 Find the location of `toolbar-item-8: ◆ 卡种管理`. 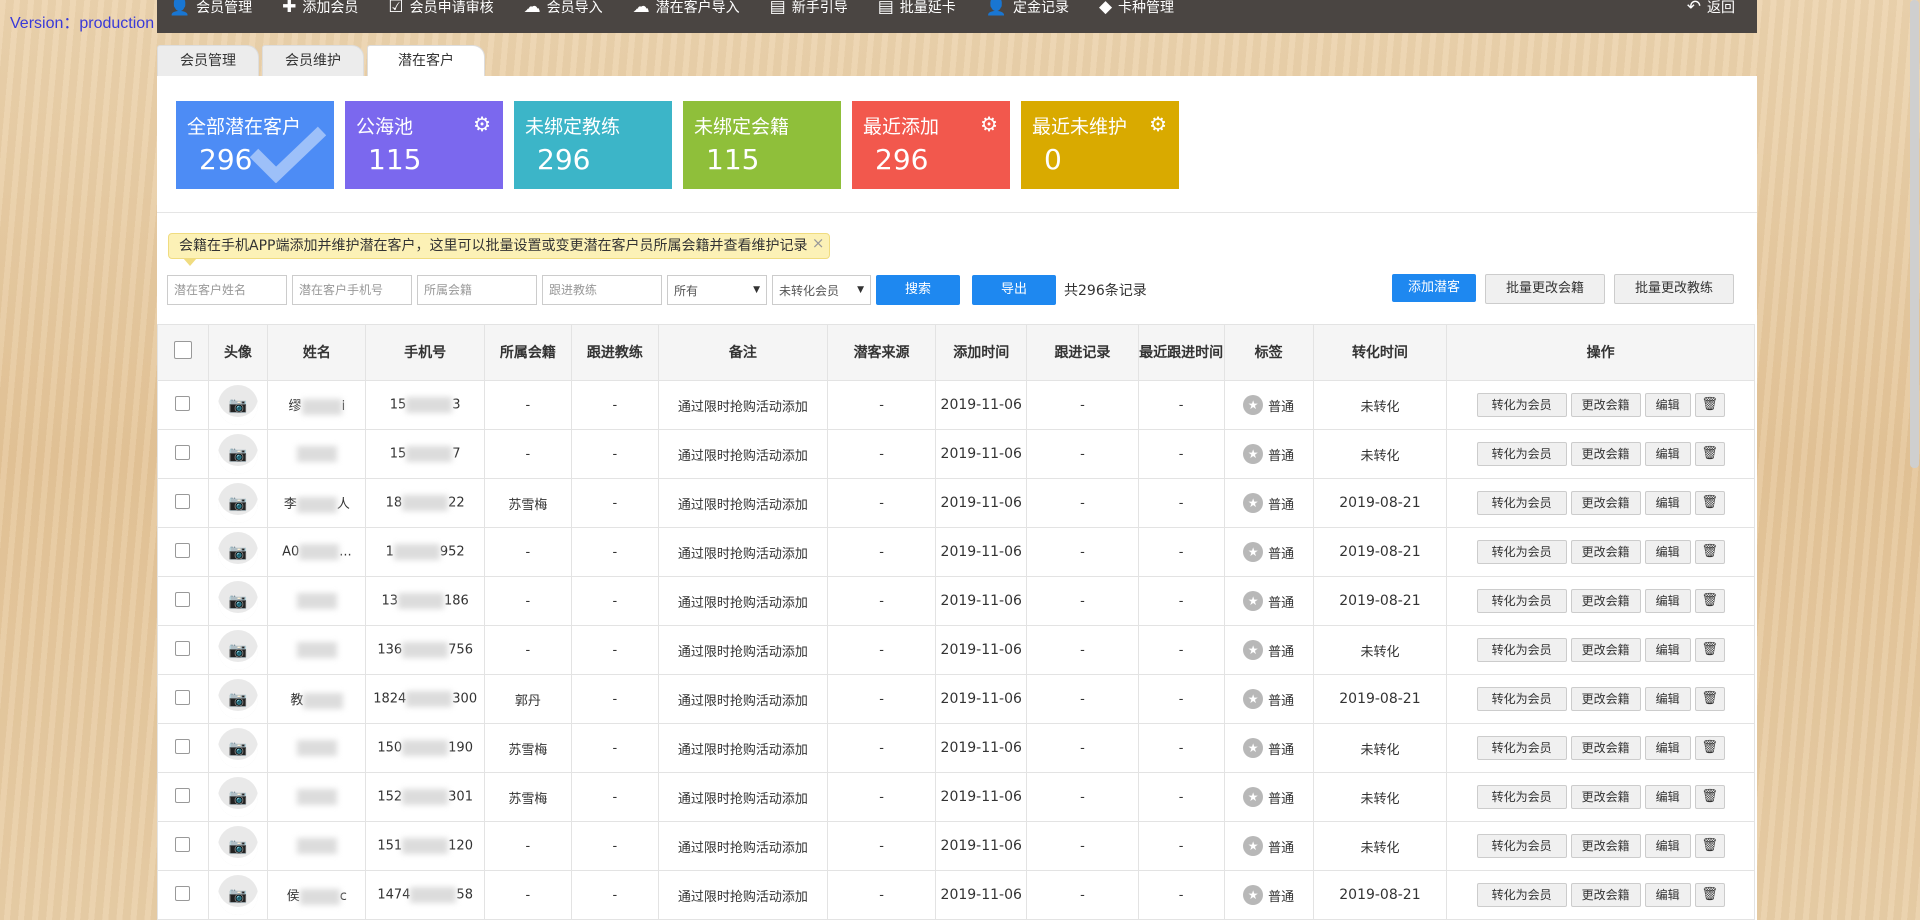

toolbar-item-8: ◆ 卡种管理 is located at coordinates (1136, 11).